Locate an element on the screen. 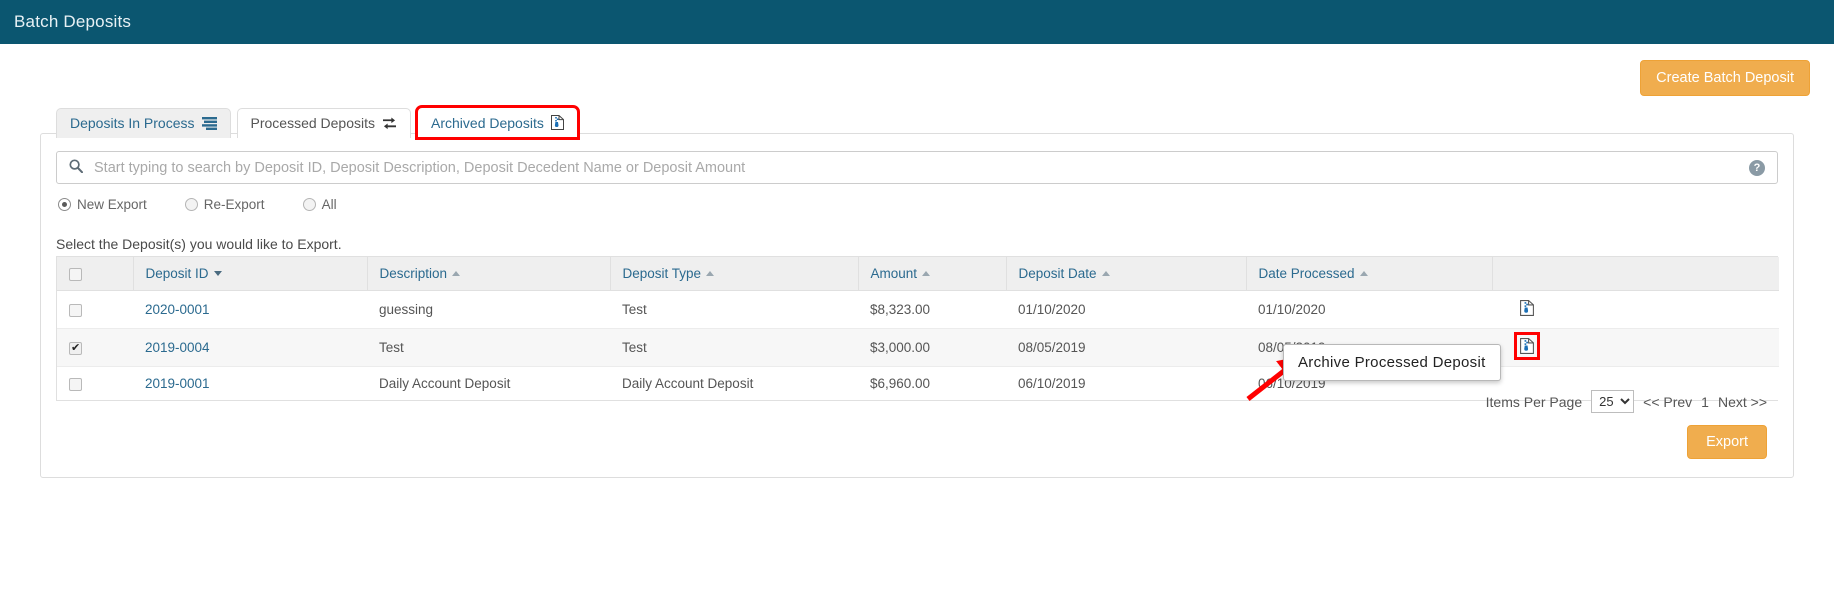 This screenshot has height=604, width=1834. app-header: Batch Deposits is located at coordinates (917, 22).